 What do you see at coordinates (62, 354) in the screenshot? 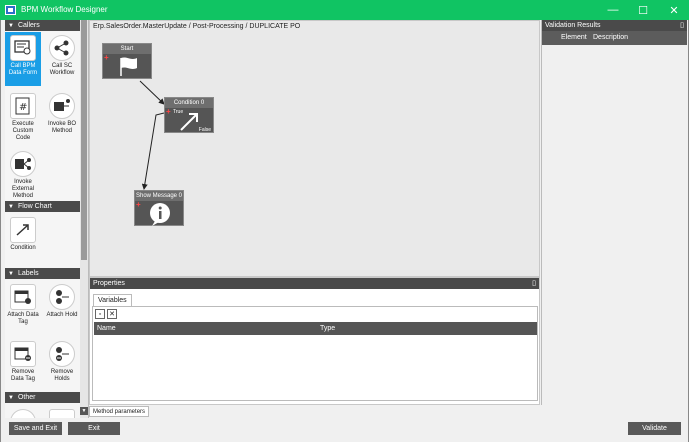
I see `remove-hold-icon` at bounding box center [62, 354].